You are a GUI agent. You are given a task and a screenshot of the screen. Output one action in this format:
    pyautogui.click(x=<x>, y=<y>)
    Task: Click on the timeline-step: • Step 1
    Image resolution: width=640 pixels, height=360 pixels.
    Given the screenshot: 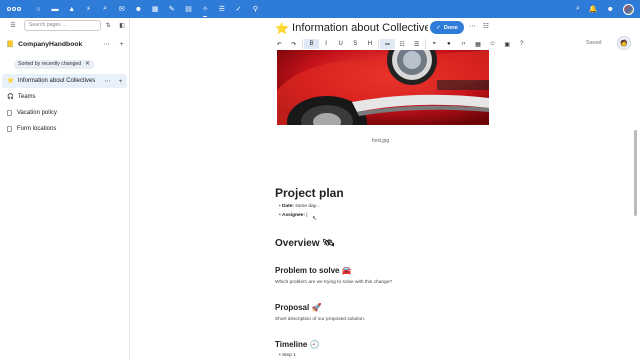 What is the action you would take?
    pyautogui.click(x=287, y=355)
    